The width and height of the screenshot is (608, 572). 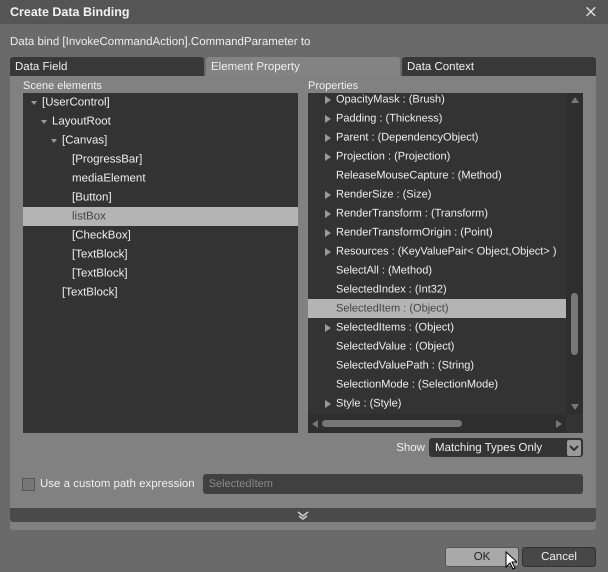 I want to click on tree-item: [ProgressBar], so click(x=160, y=159).